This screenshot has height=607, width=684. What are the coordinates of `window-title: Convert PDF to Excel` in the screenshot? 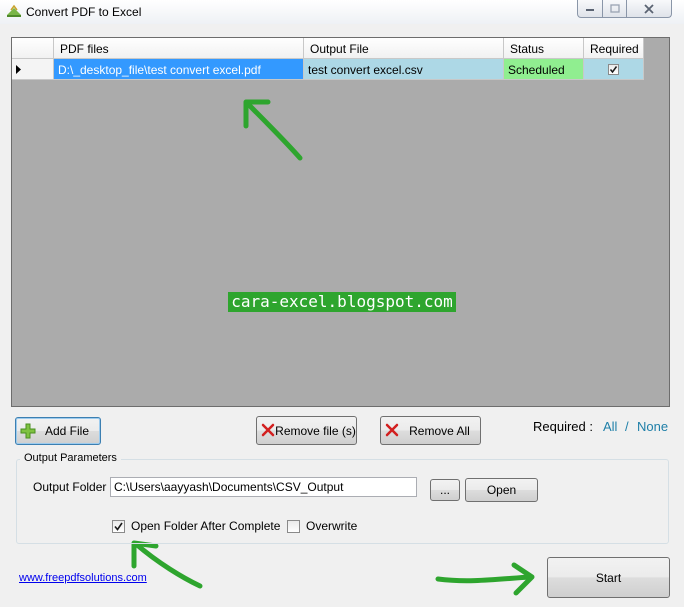 It's located at (84, 12).